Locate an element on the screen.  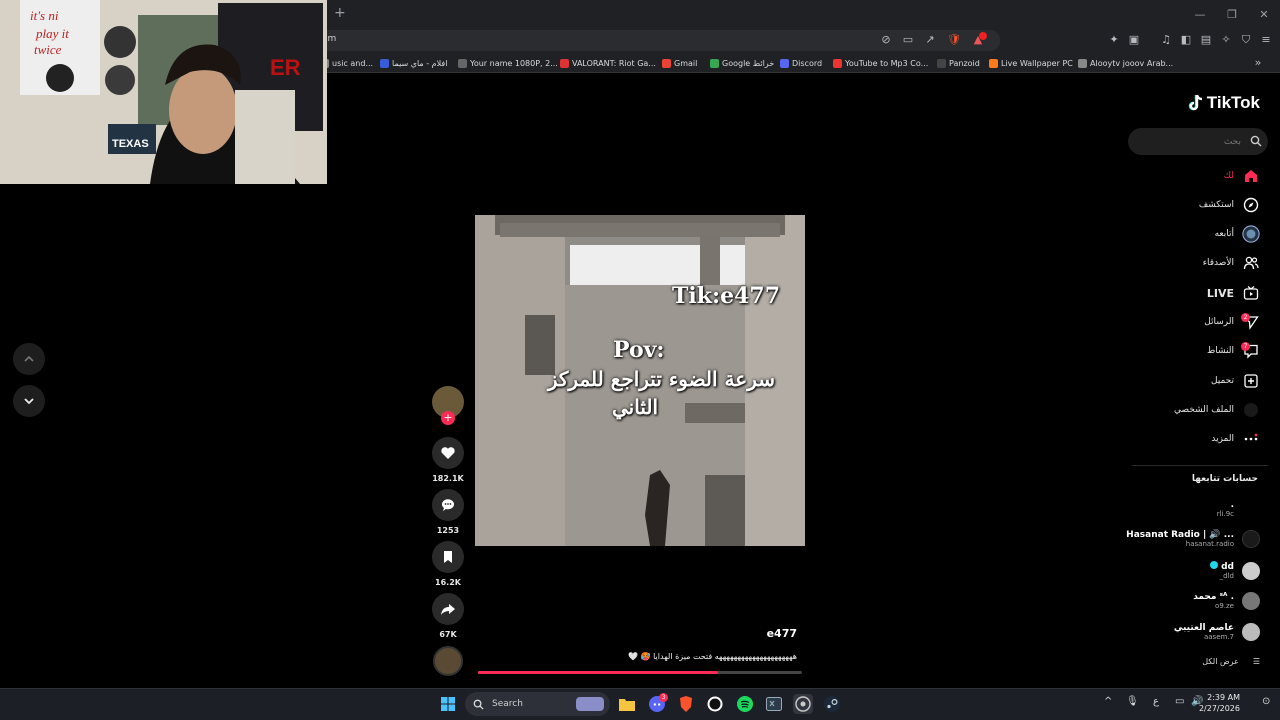
chevron-down-icon is located at coordinates (29, 401).